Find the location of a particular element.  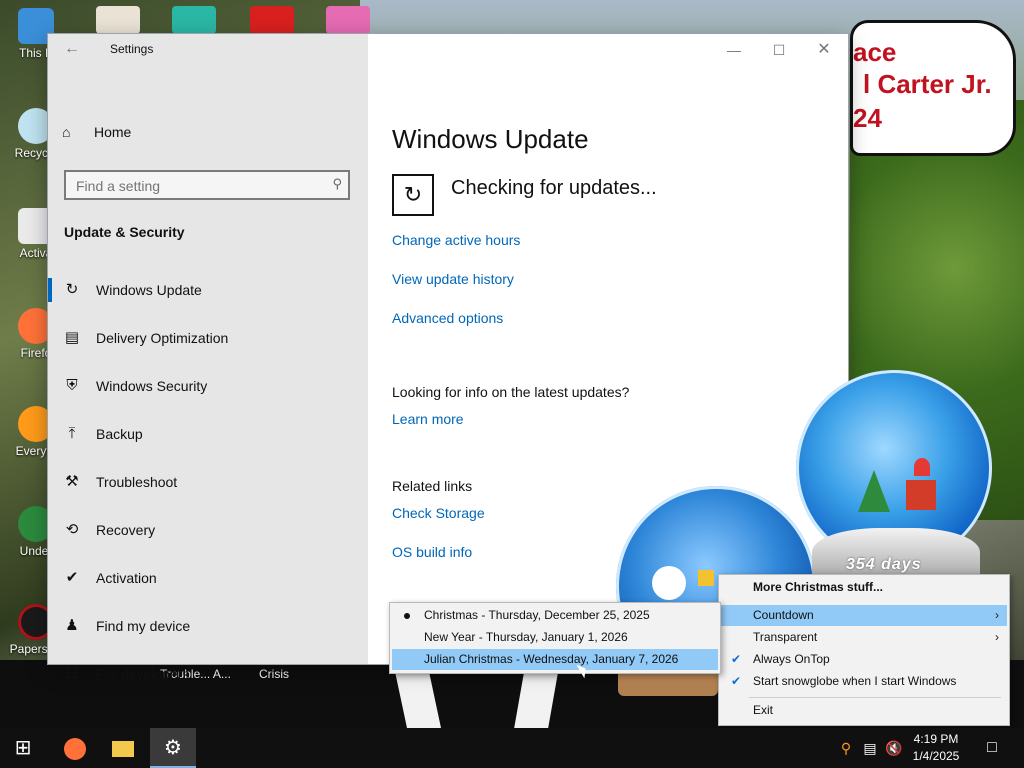

selected-indicator is located at coordinates (50, 290).